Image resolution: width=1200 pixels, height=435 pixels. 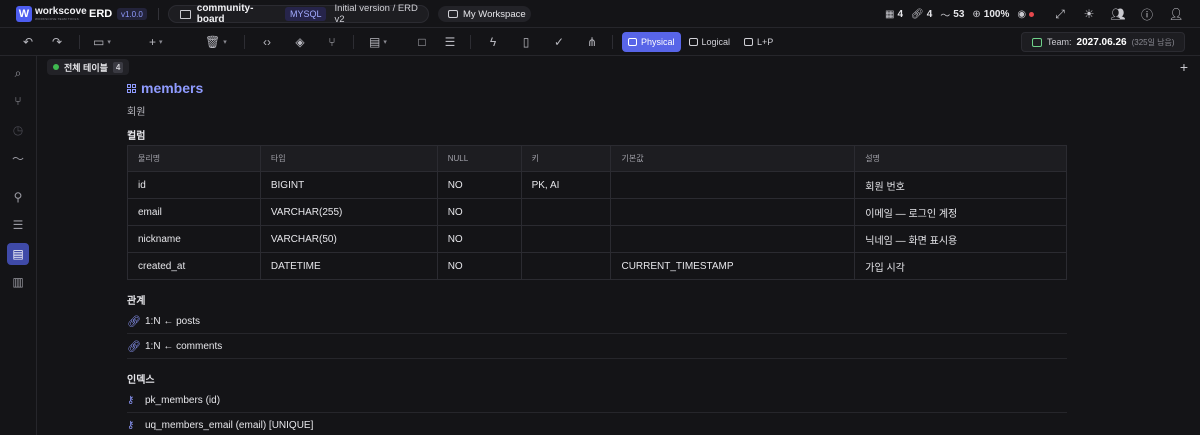 I want to click on add-menu-button: + ▾, so click(x=156, y=42).